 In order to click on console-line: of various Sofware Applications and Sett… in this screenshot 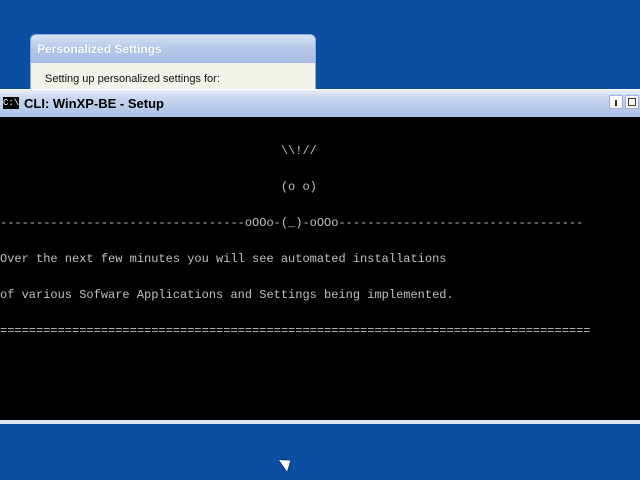, I will do `click(227, 295)`.